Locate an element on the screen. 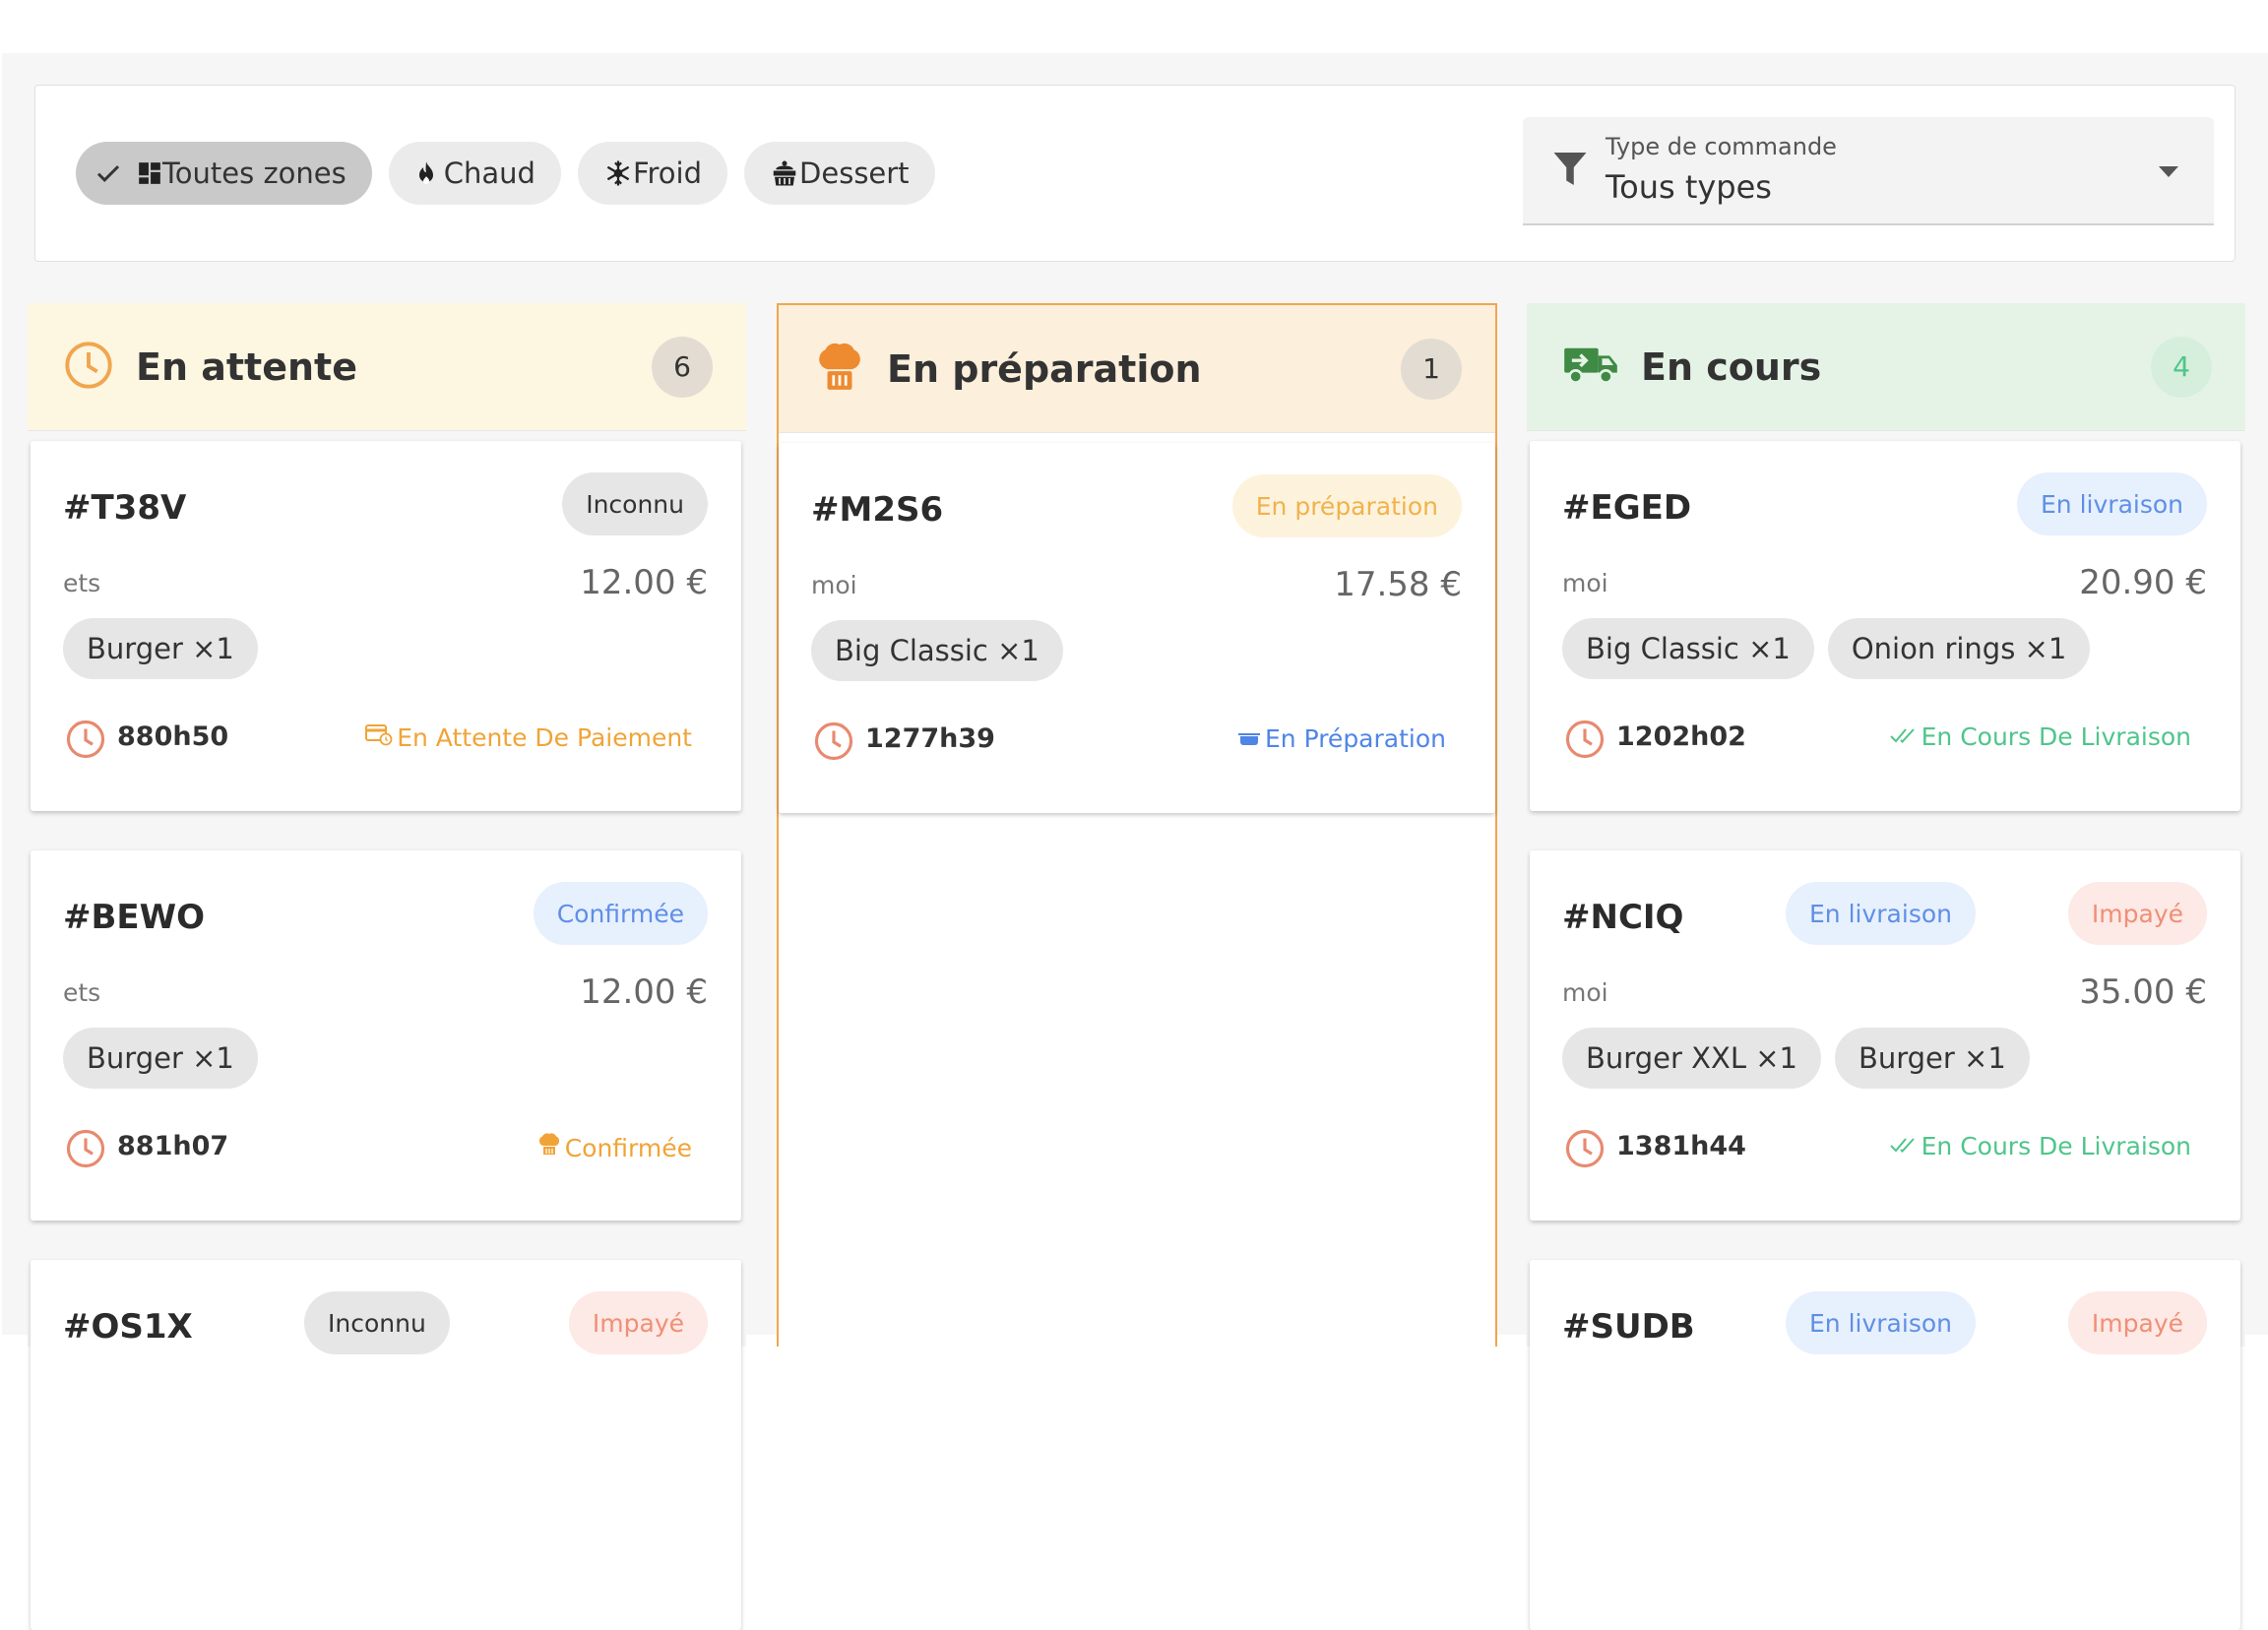 This screenshot has width=2268, height=1630. order-items: Big Classic ×1 is located at coordinates (937, 650).